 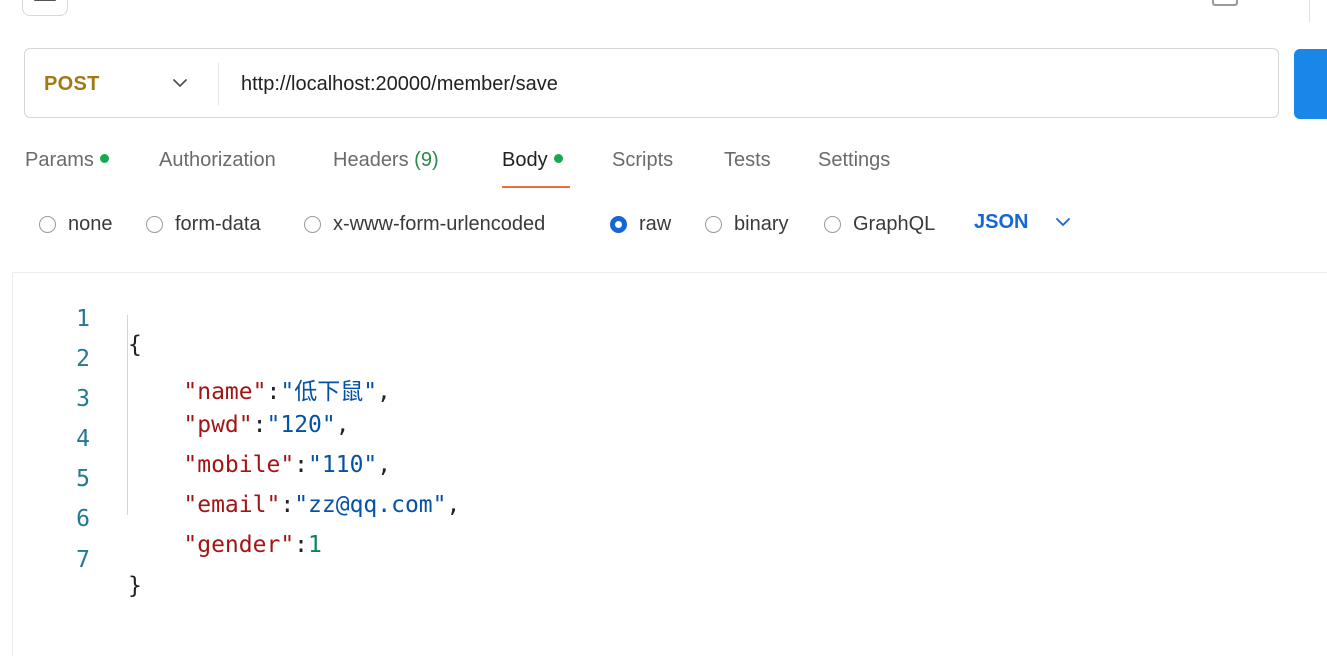 What do you see at coordinates (174, 399) in the screenshot?
I see `code-line: 3 "pwd":"120",` at bounding box center [174, 399].